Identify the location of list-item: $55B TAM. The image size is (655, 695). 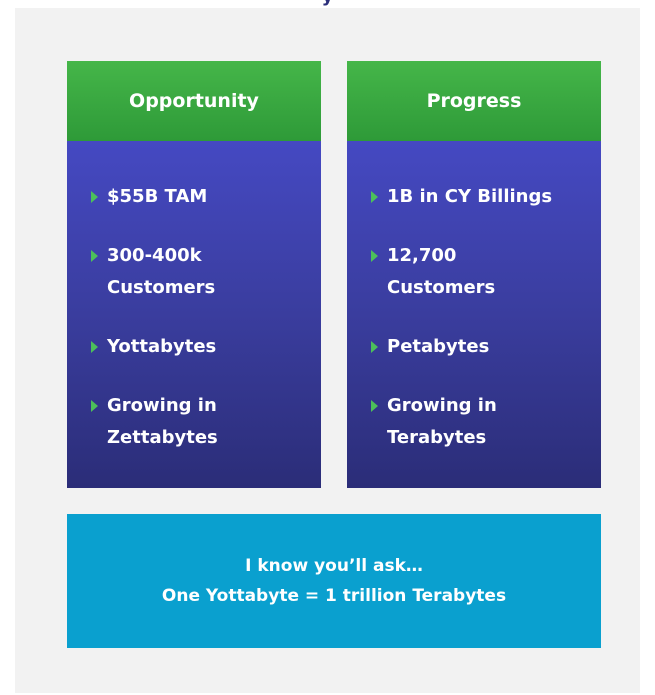
(201, 197).